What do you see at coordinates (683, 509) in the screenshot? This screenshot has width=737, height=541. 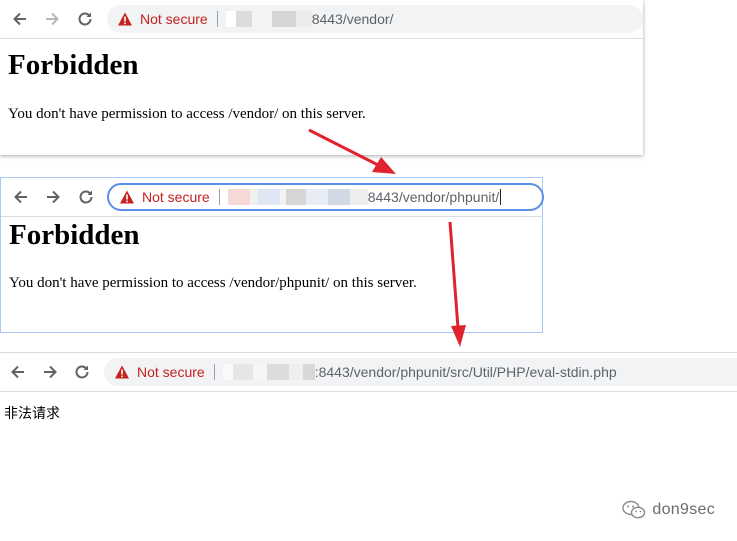 I see `watermark-text: don9sec` at bounding box center [683, 509].